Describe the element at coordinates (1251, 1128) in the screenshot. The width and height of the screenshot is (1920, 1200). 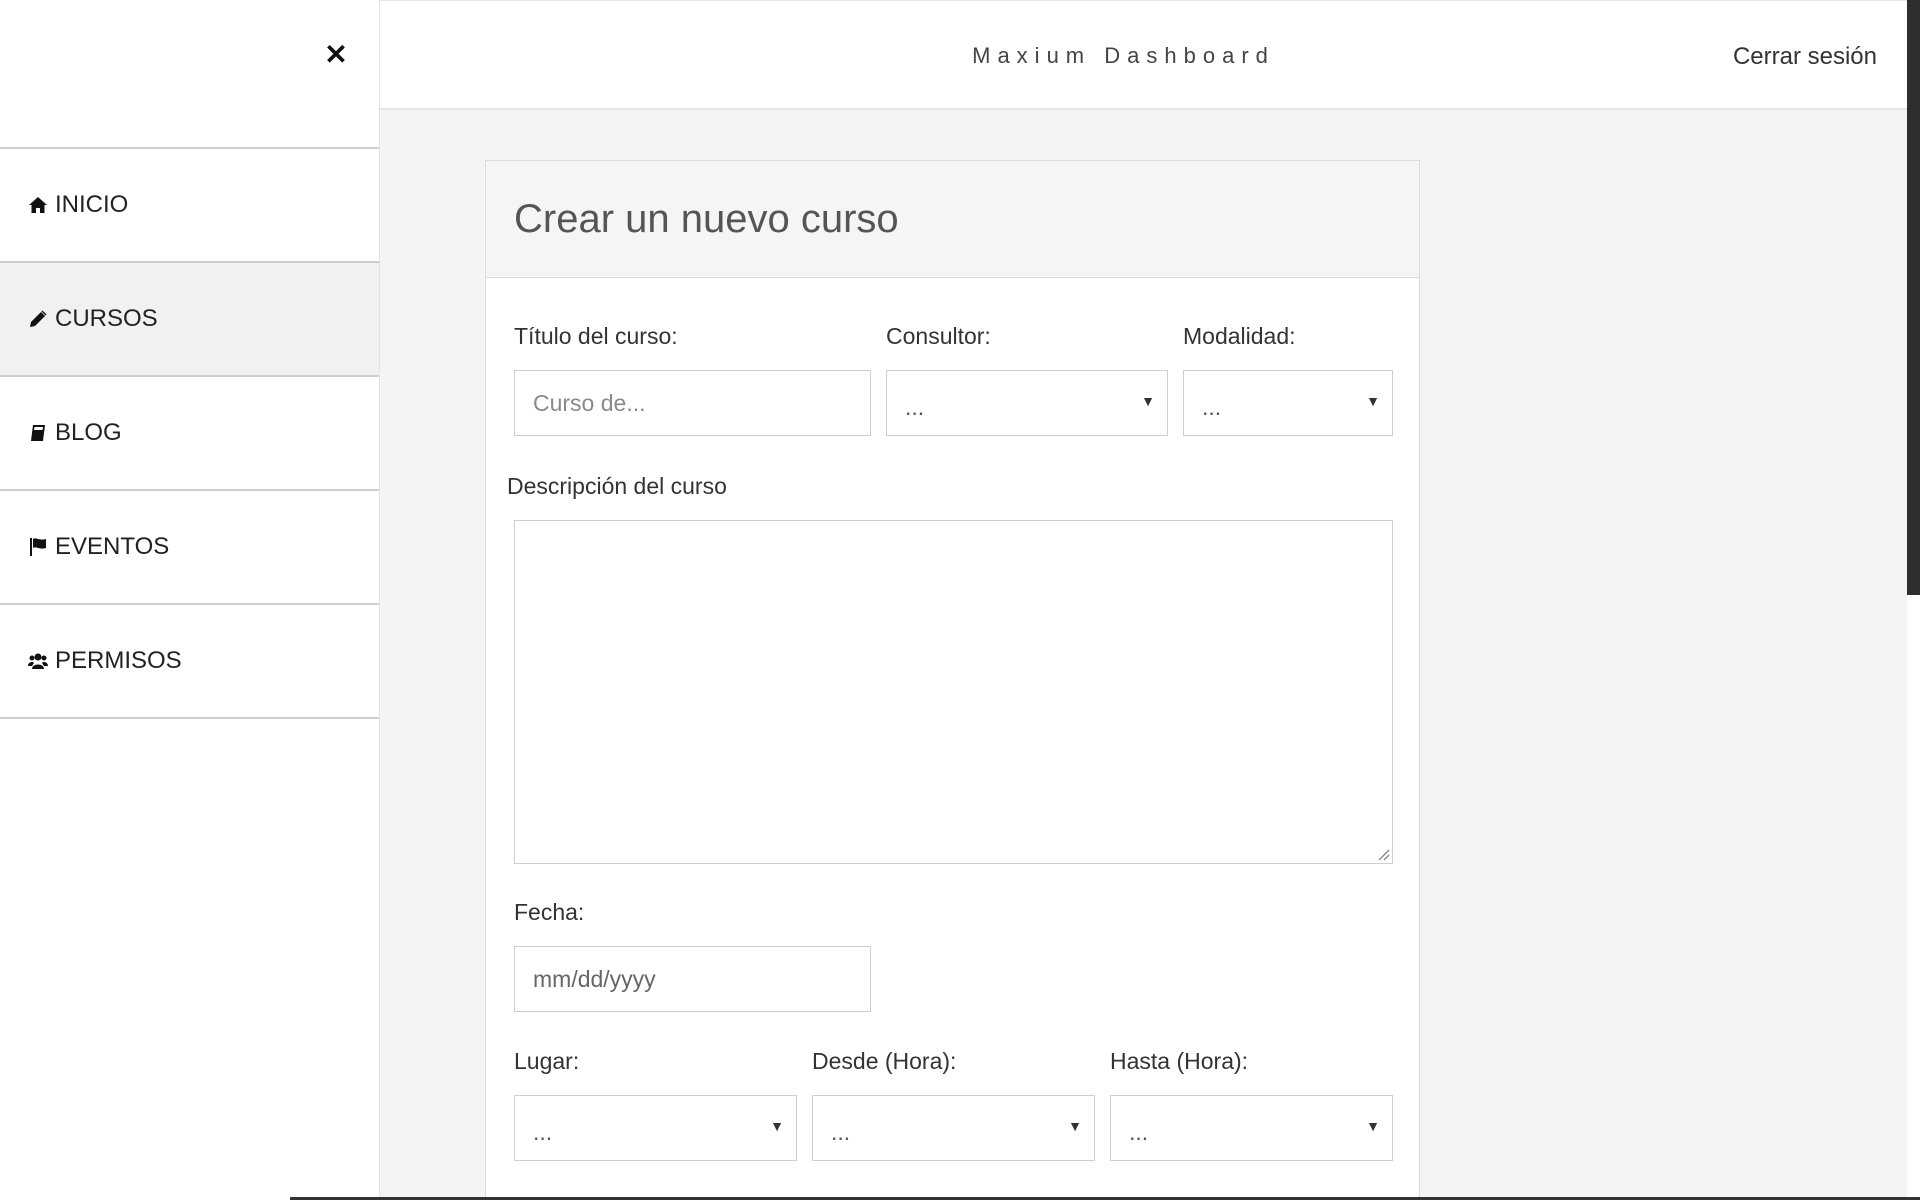
I see `to-hour-select: ... ▼` at that location.